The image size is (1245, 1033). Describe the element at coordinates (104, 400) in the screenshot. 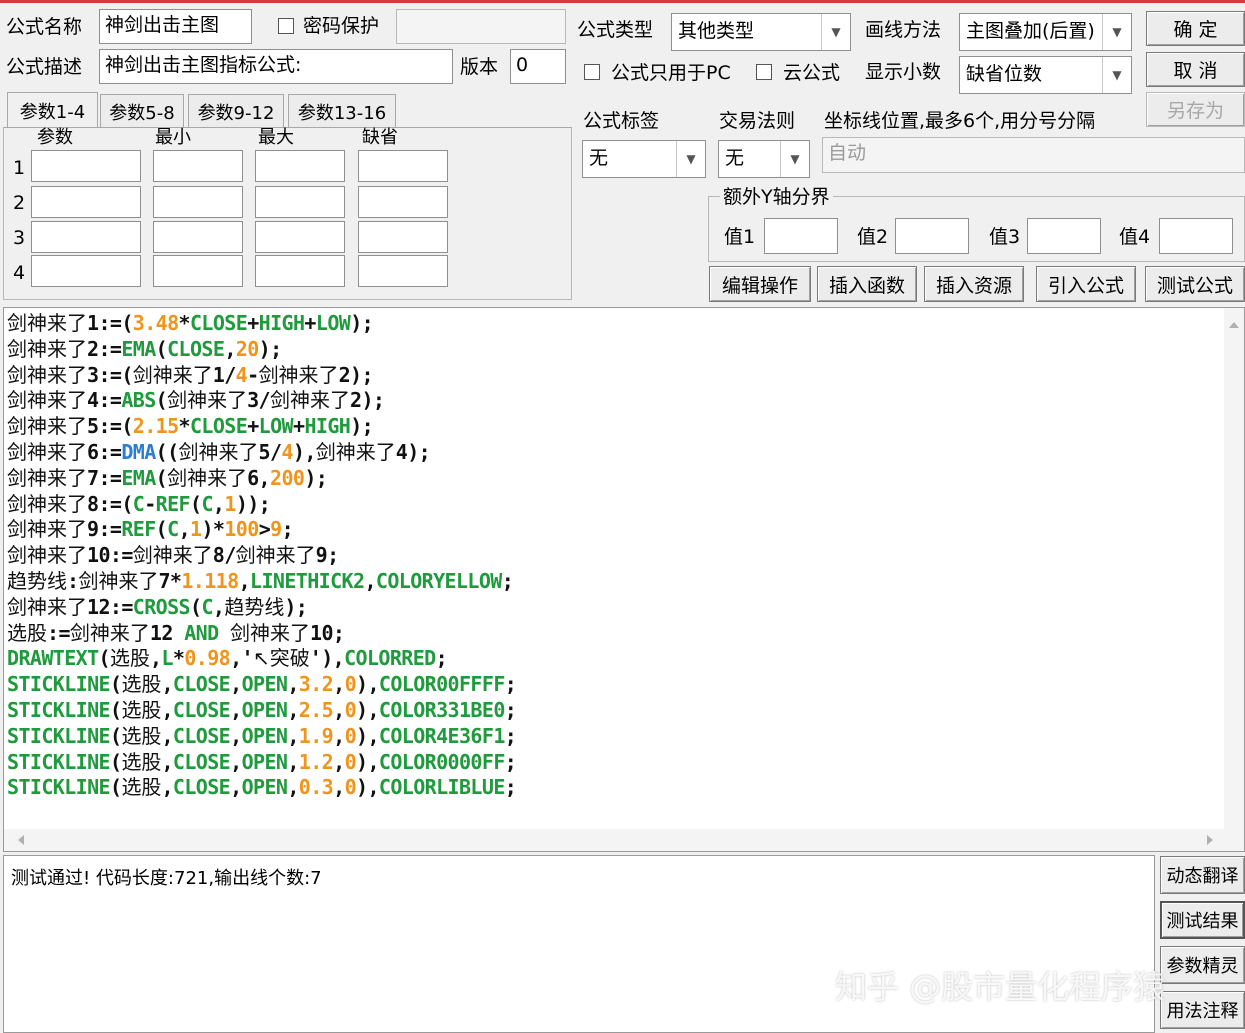

I see `code-token: 4:=` at that location.